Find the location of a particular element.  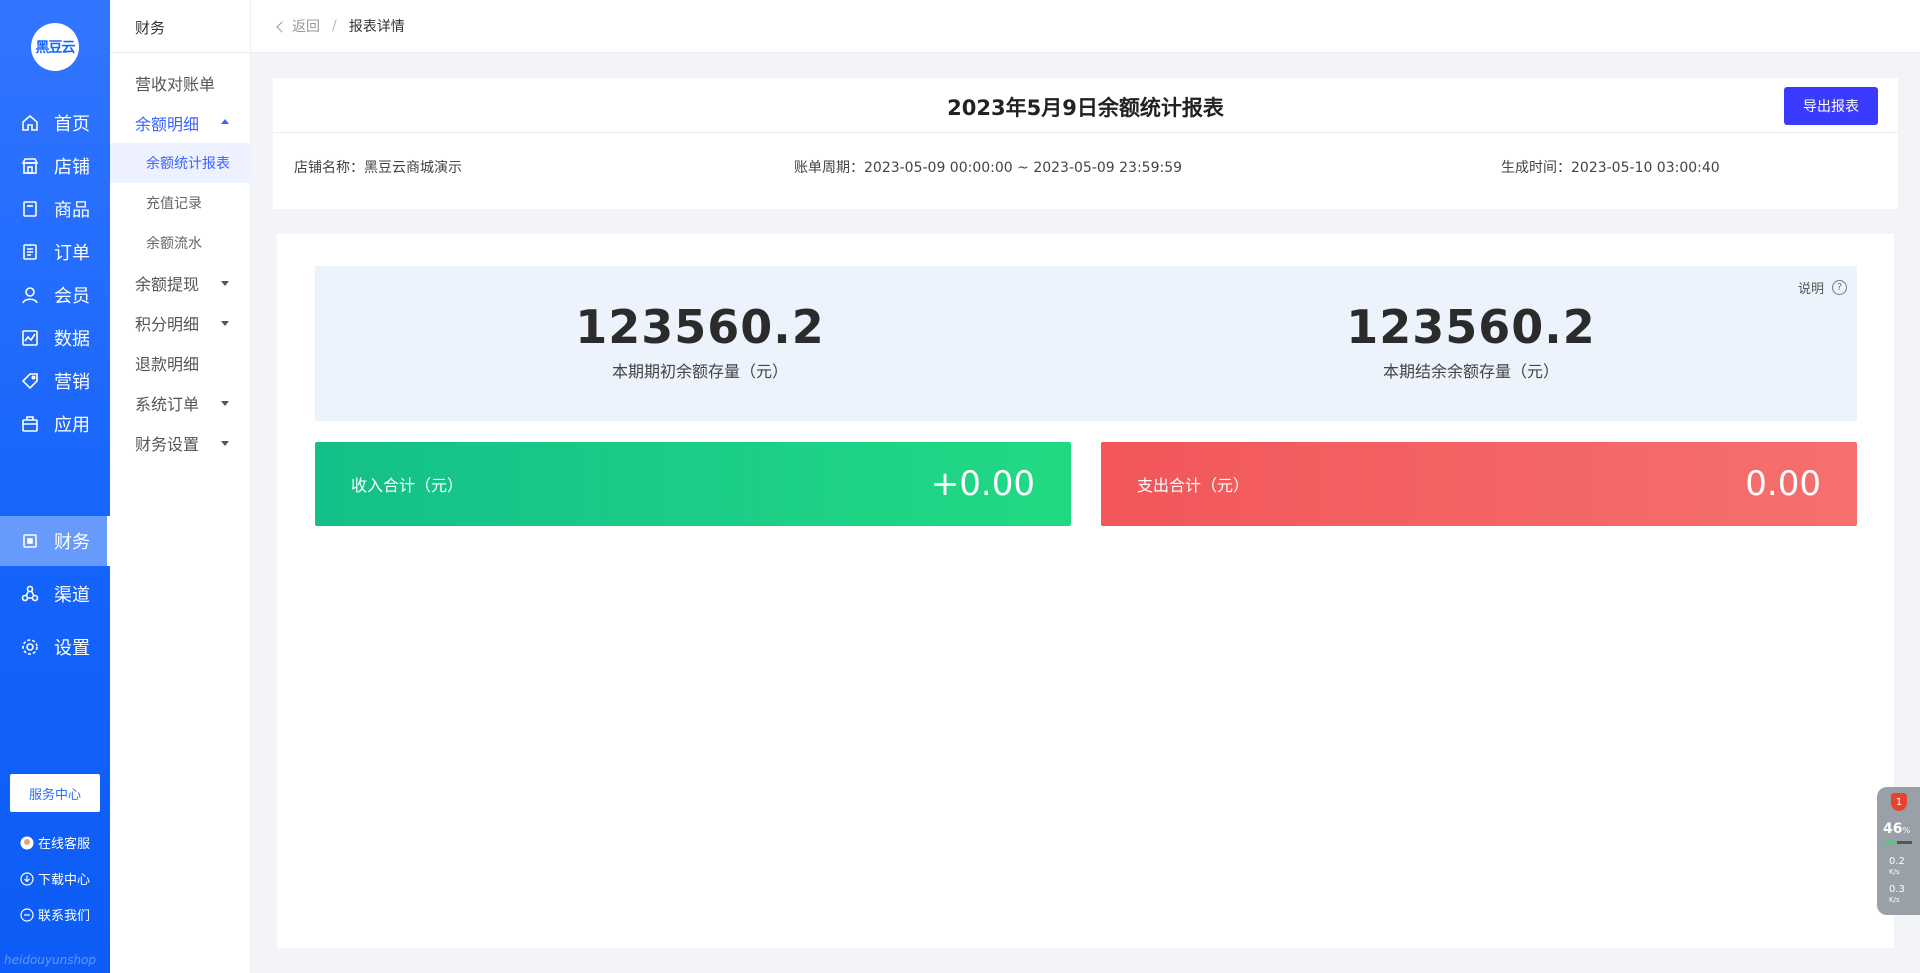

usage-bar-fill is located at coordinates (1890, 842).